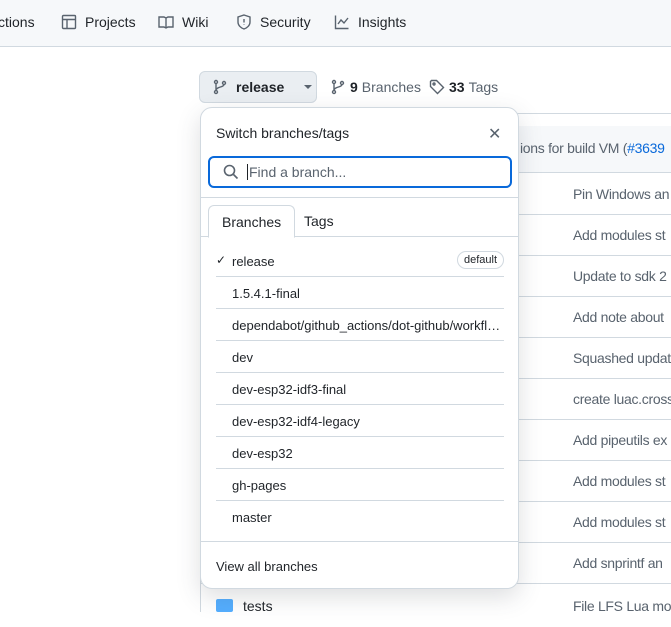 The image size is (671, 627). Describe the element at coordinates (242, 357) in the screenshot. I see `branch-name: dev` at that location.